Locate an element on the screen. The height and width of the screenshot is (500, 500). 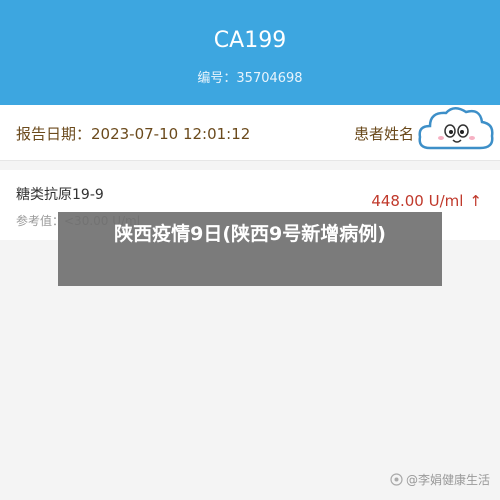
test-value-text: 448.00 U/ml is located at coordinates (417, 201).